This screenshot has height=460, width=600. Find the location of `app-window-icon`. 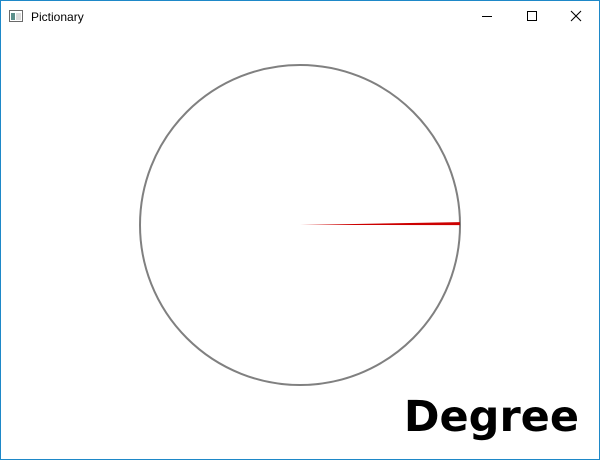

app-window-icon is located at coordinates (16, 16).